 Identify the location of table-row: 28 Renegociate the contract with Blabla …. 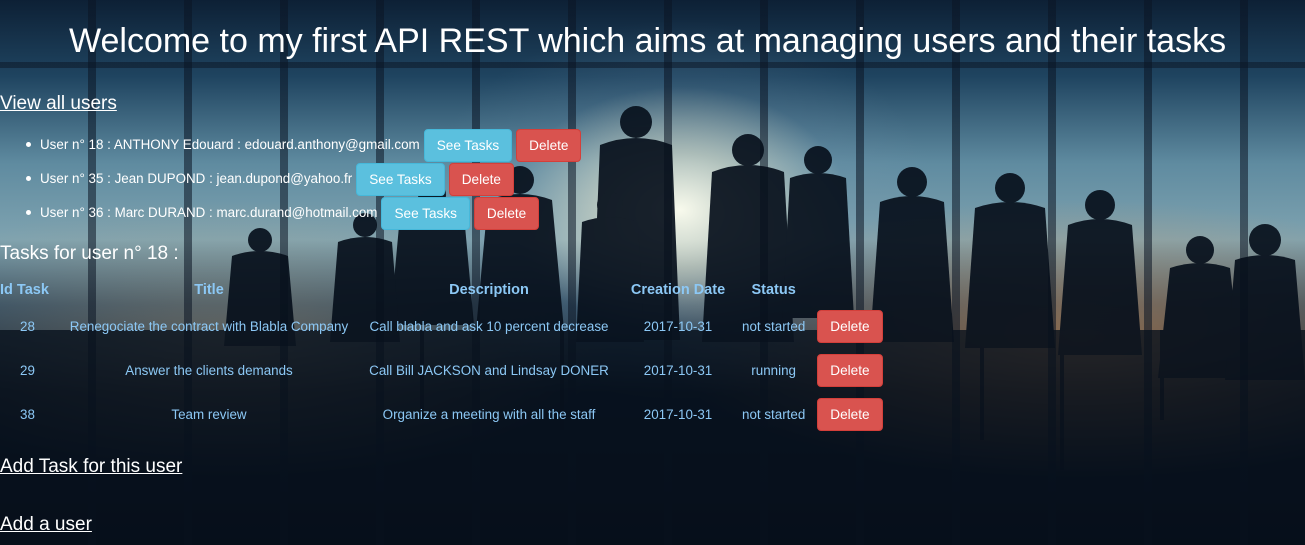
(444, 326).